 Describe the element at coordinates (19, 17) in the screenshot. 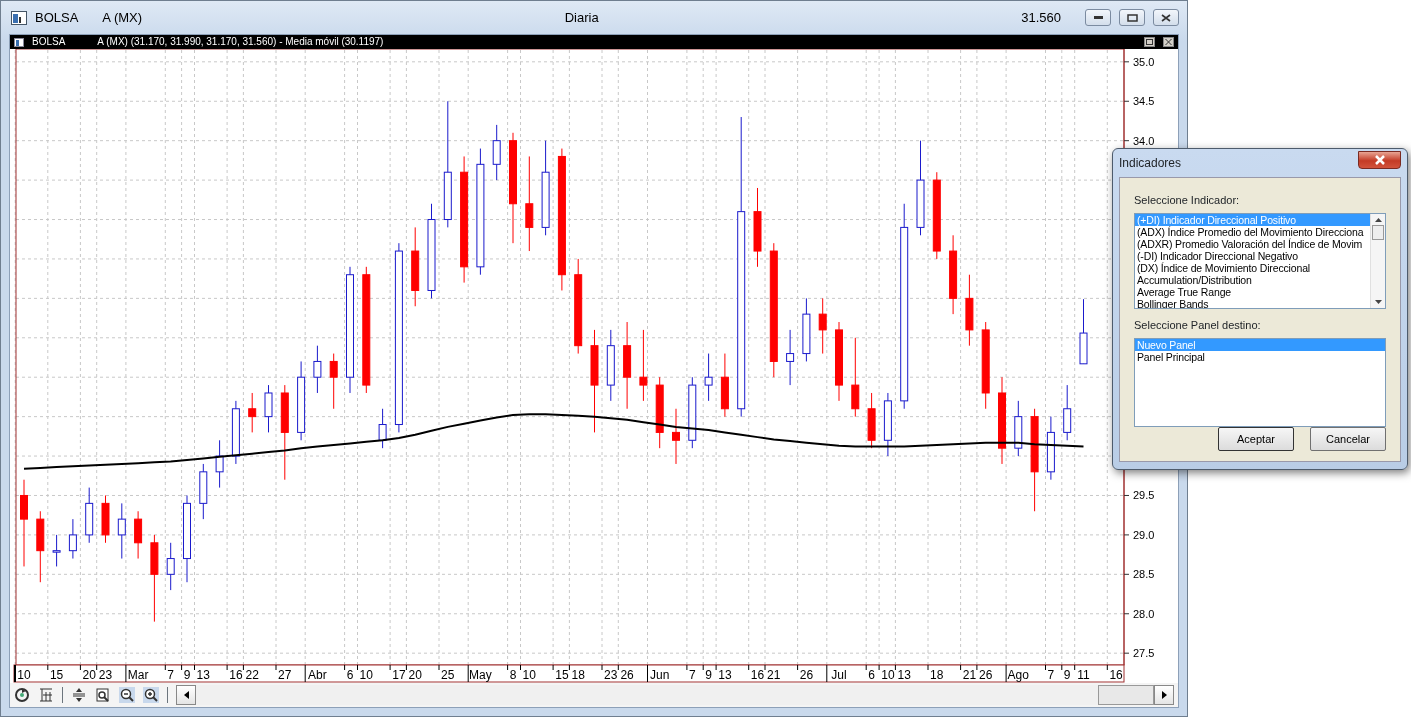

I see `chart-window-icon` at that location.